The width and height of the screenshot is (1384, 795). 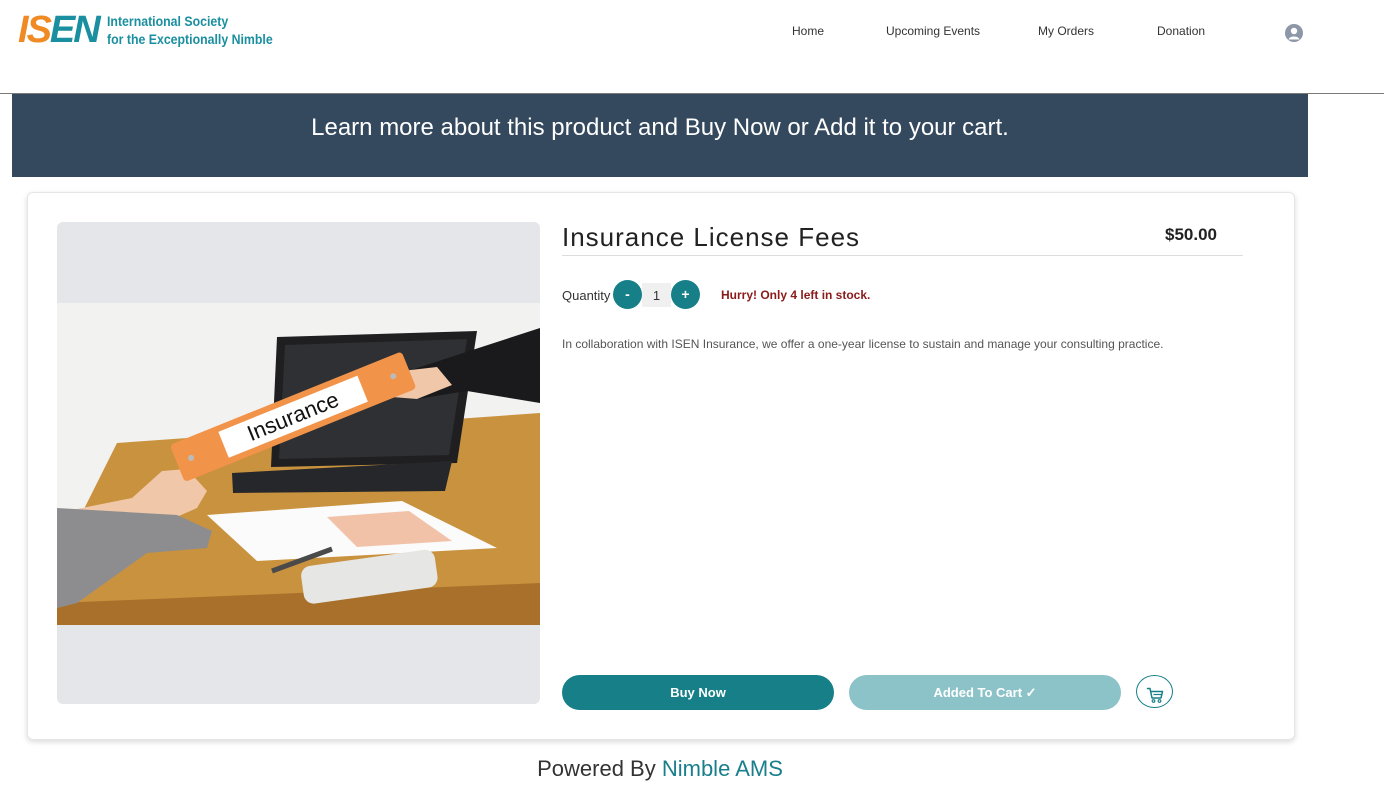 I want to click on logo-letter-i: I, so click(x=23, y=30).